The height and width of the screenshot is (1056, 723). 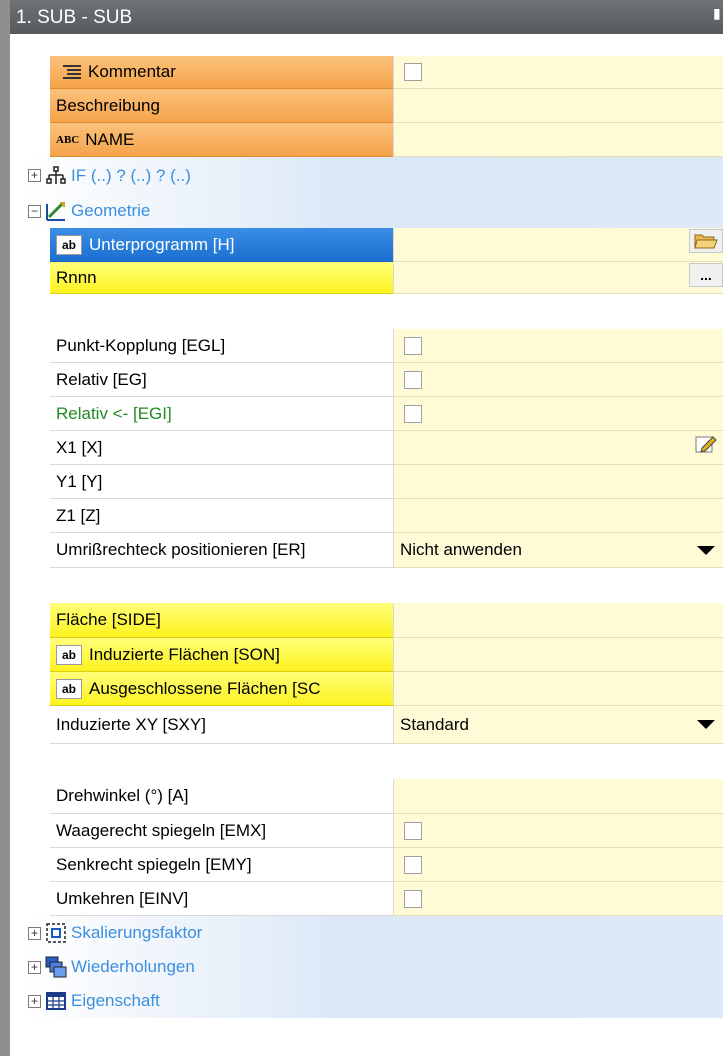 I want to click on row-senkrecht: Senkrecht spiegeln [EMY], so click(x=373, y=865).